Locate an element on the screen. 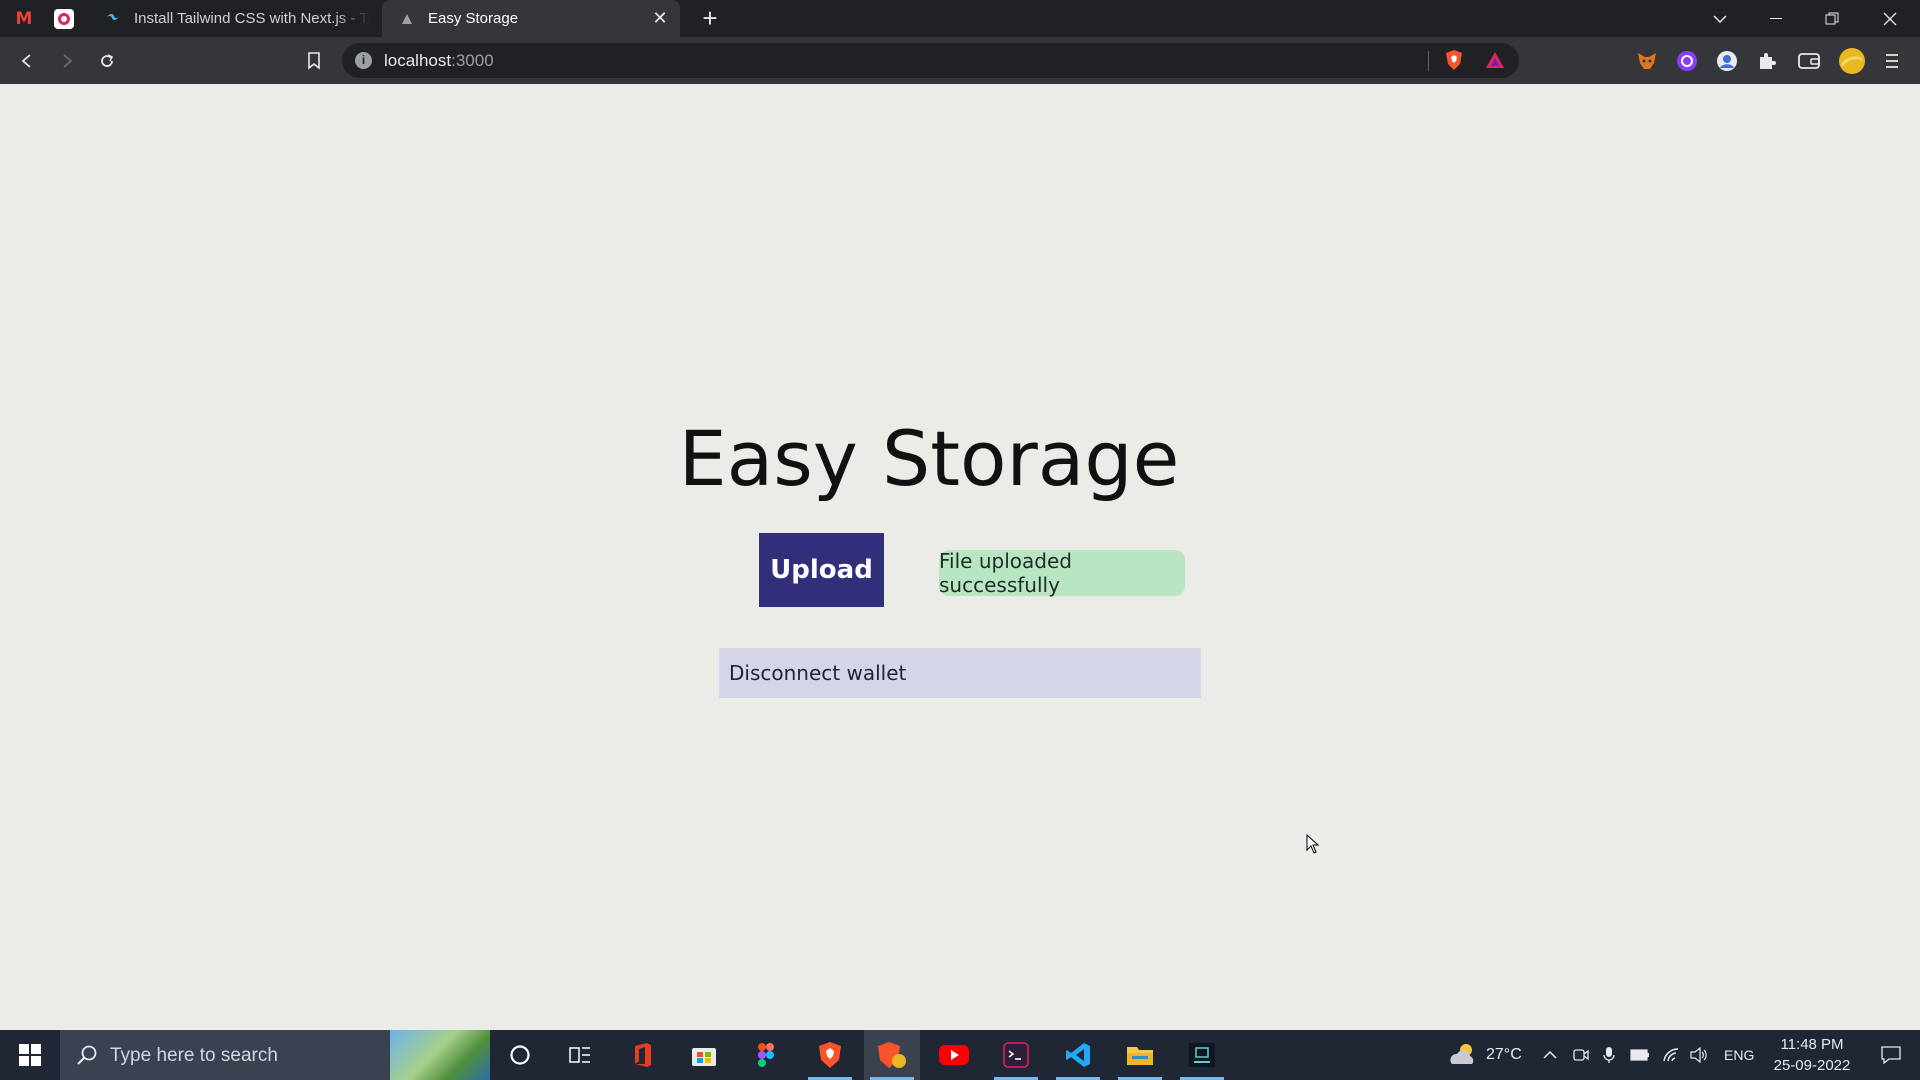 Image resolution: width=1920 pixels, height=1080 pixels. search-highlight-illustration is located at coordinates (440, 1055).